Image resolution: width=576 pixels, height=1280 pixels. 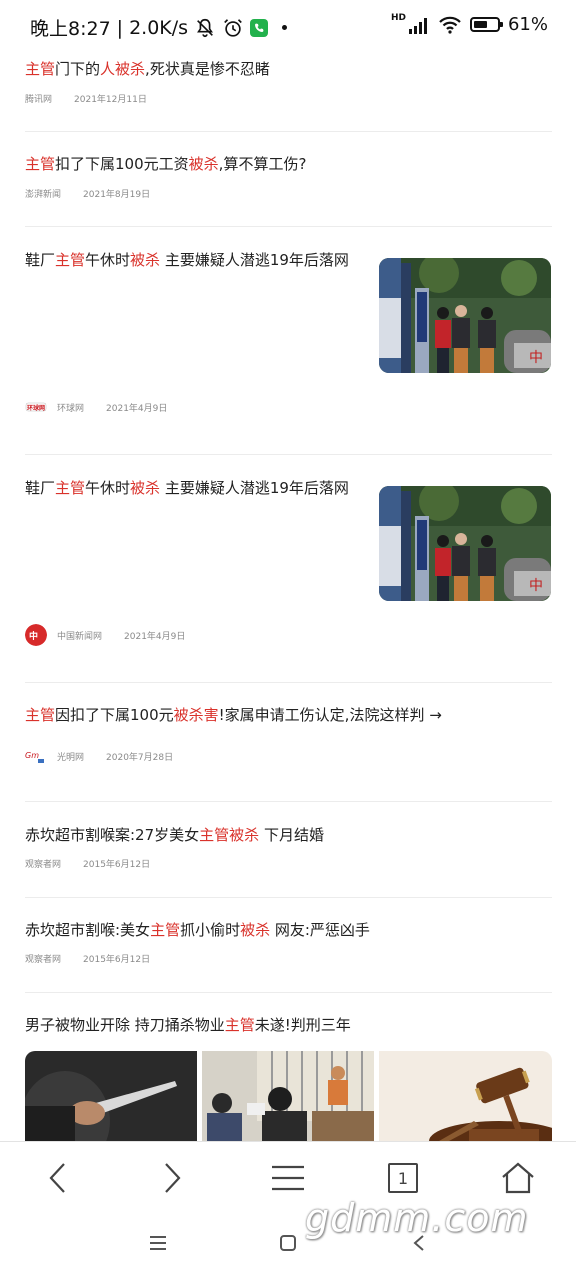 What do you see at coordinates (111, 1096) in the screenshot?
I see `news-image-knife` at bounding box center [111, 1096].